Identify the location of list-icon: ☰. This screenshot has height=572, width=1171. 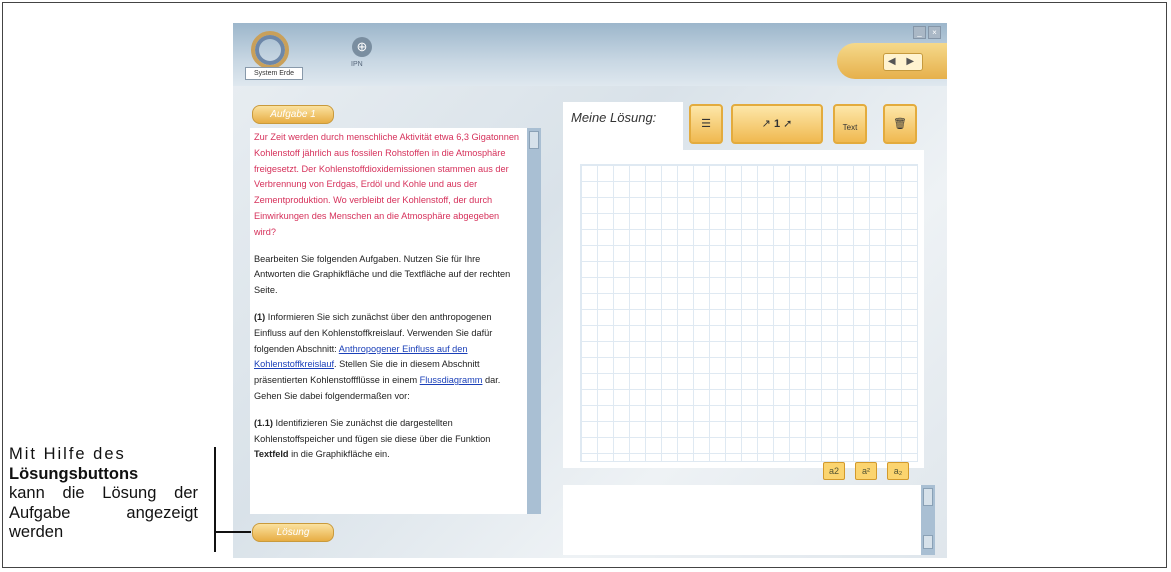
(706, 124).